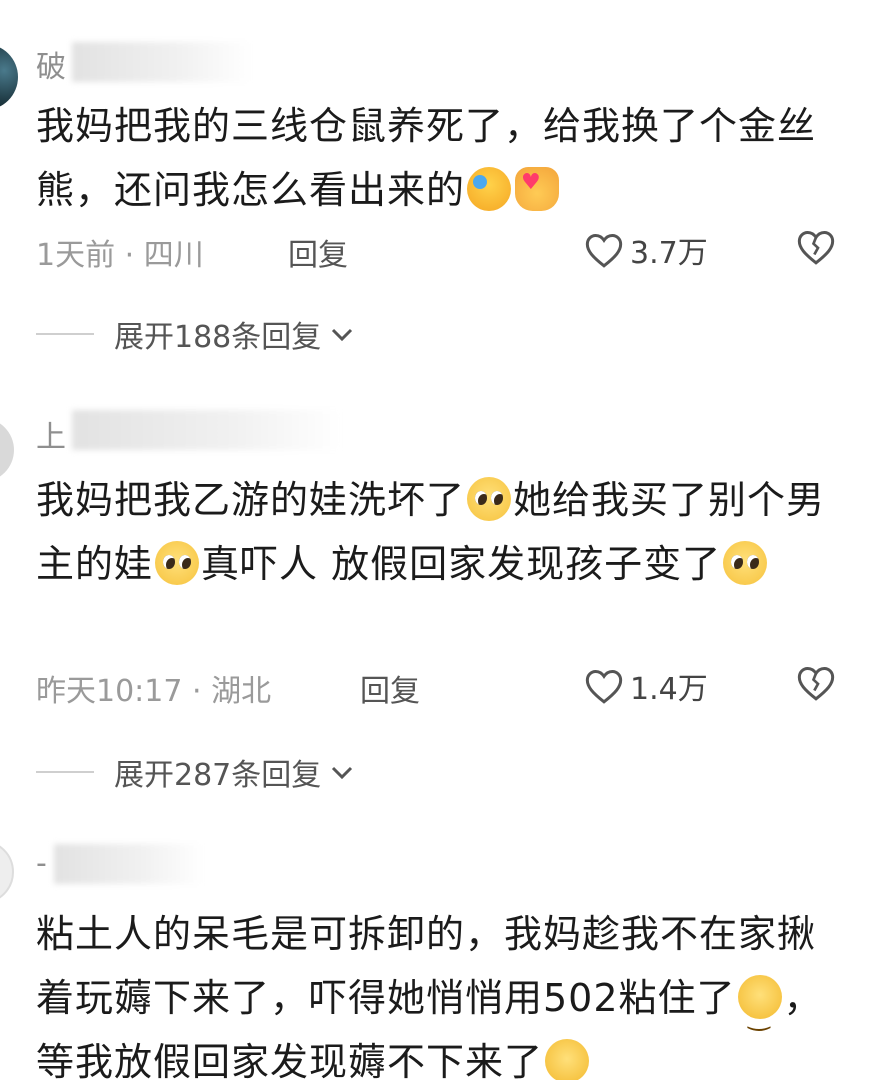 This screenshot has height=1080, width=885. Describe the element at coordinates (669, 689) in the screenshot. I see `like-count: 1.4万` at that location.